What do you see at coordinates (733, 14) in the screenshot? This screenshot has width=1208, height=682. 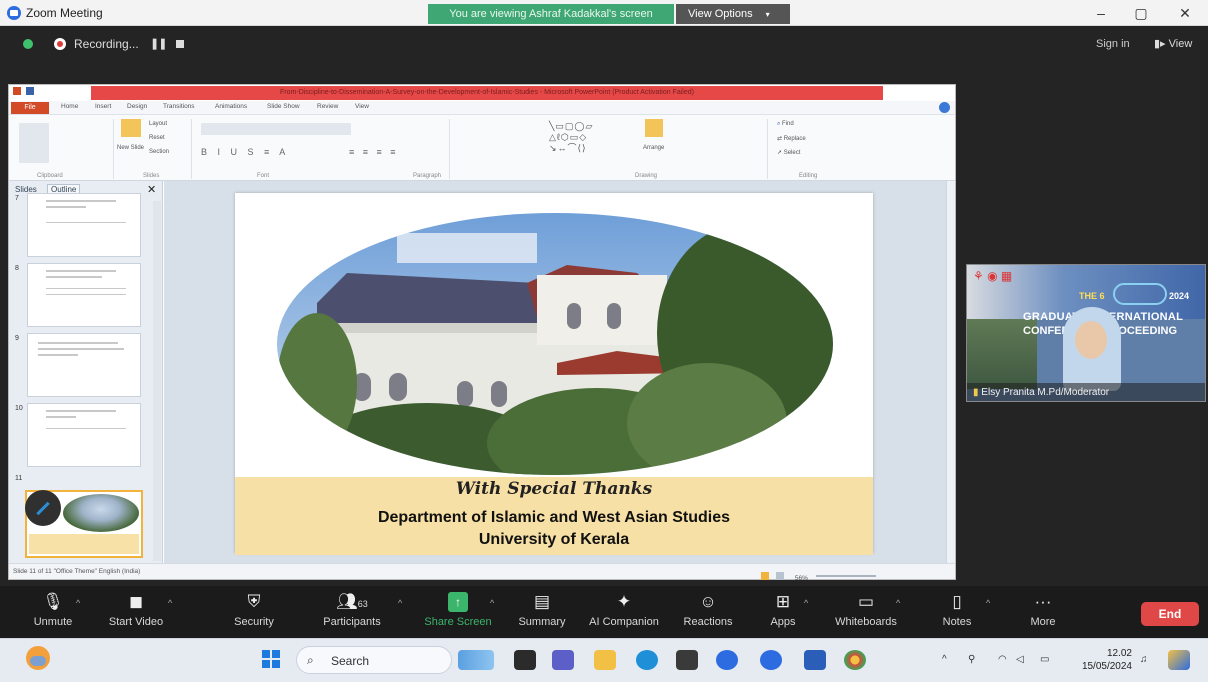 I see `view-options-button: View Options ▾` at bounding box center [733, 14].